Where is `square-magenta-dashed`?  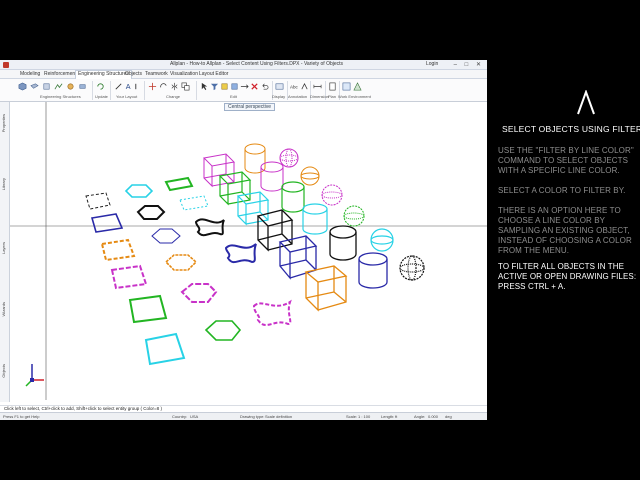
square-magenta-dashed is located at coordinates (129, 277).